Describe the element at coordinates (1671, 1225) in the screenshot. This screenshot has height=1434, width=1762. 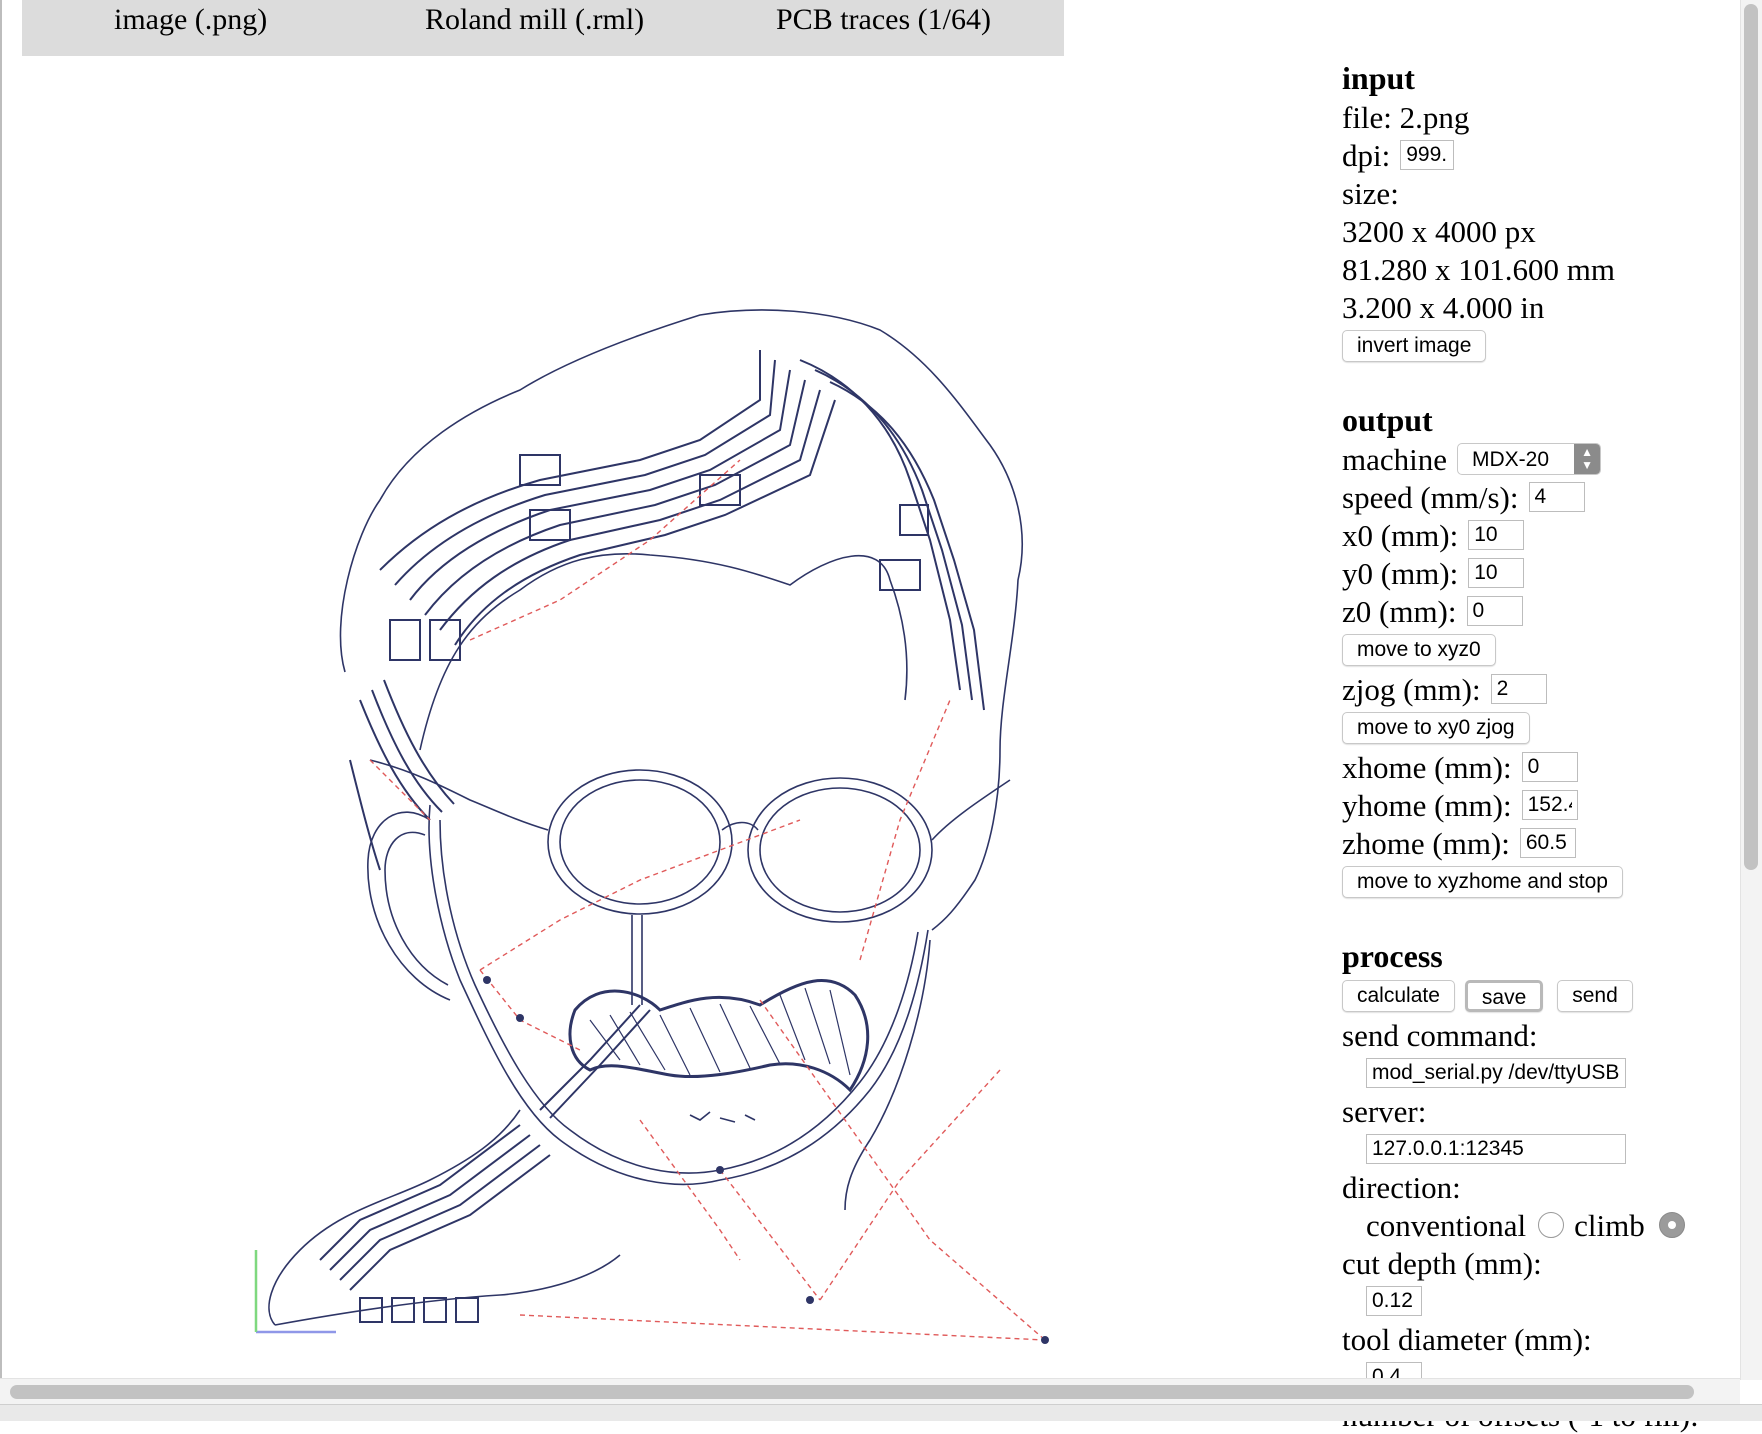
I see `climb-radio` at that location.